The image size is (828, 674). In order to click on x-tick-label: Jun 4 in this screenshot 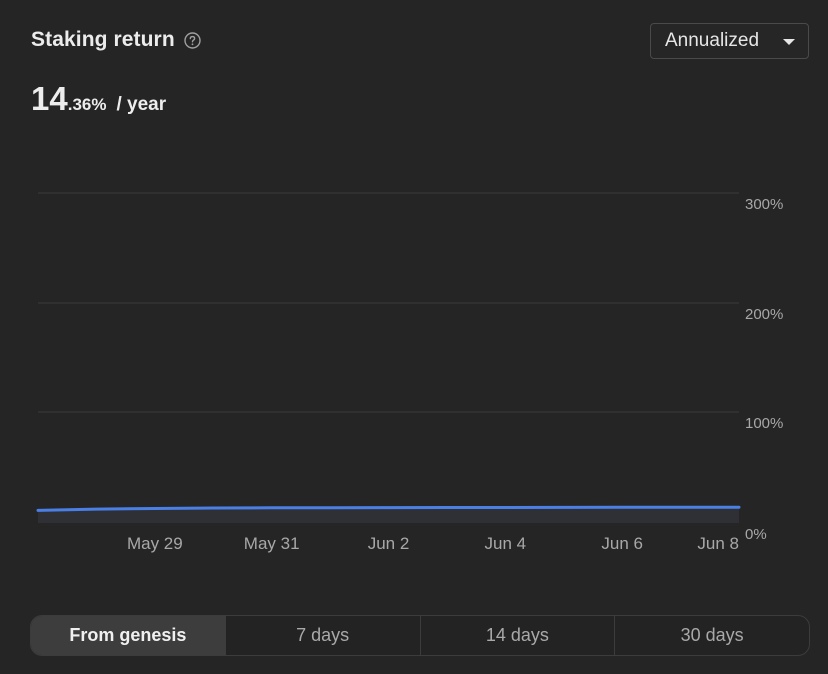, I will do `click(506, 543)`.